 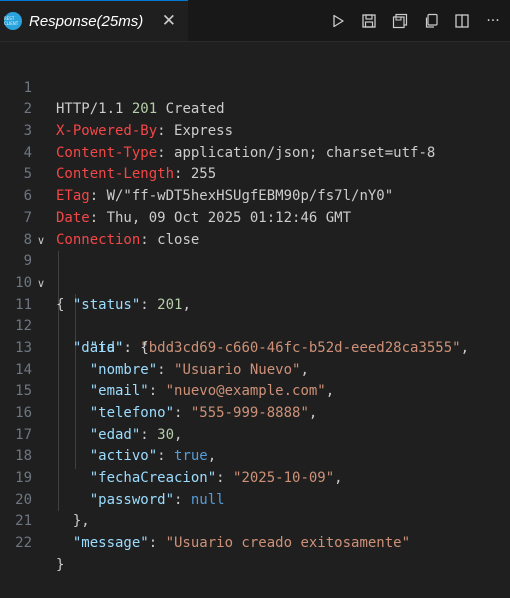 What do you see at coordinates (369, 21) in the screenshot?
I see `save-icon` at bounding box center [369, 21].